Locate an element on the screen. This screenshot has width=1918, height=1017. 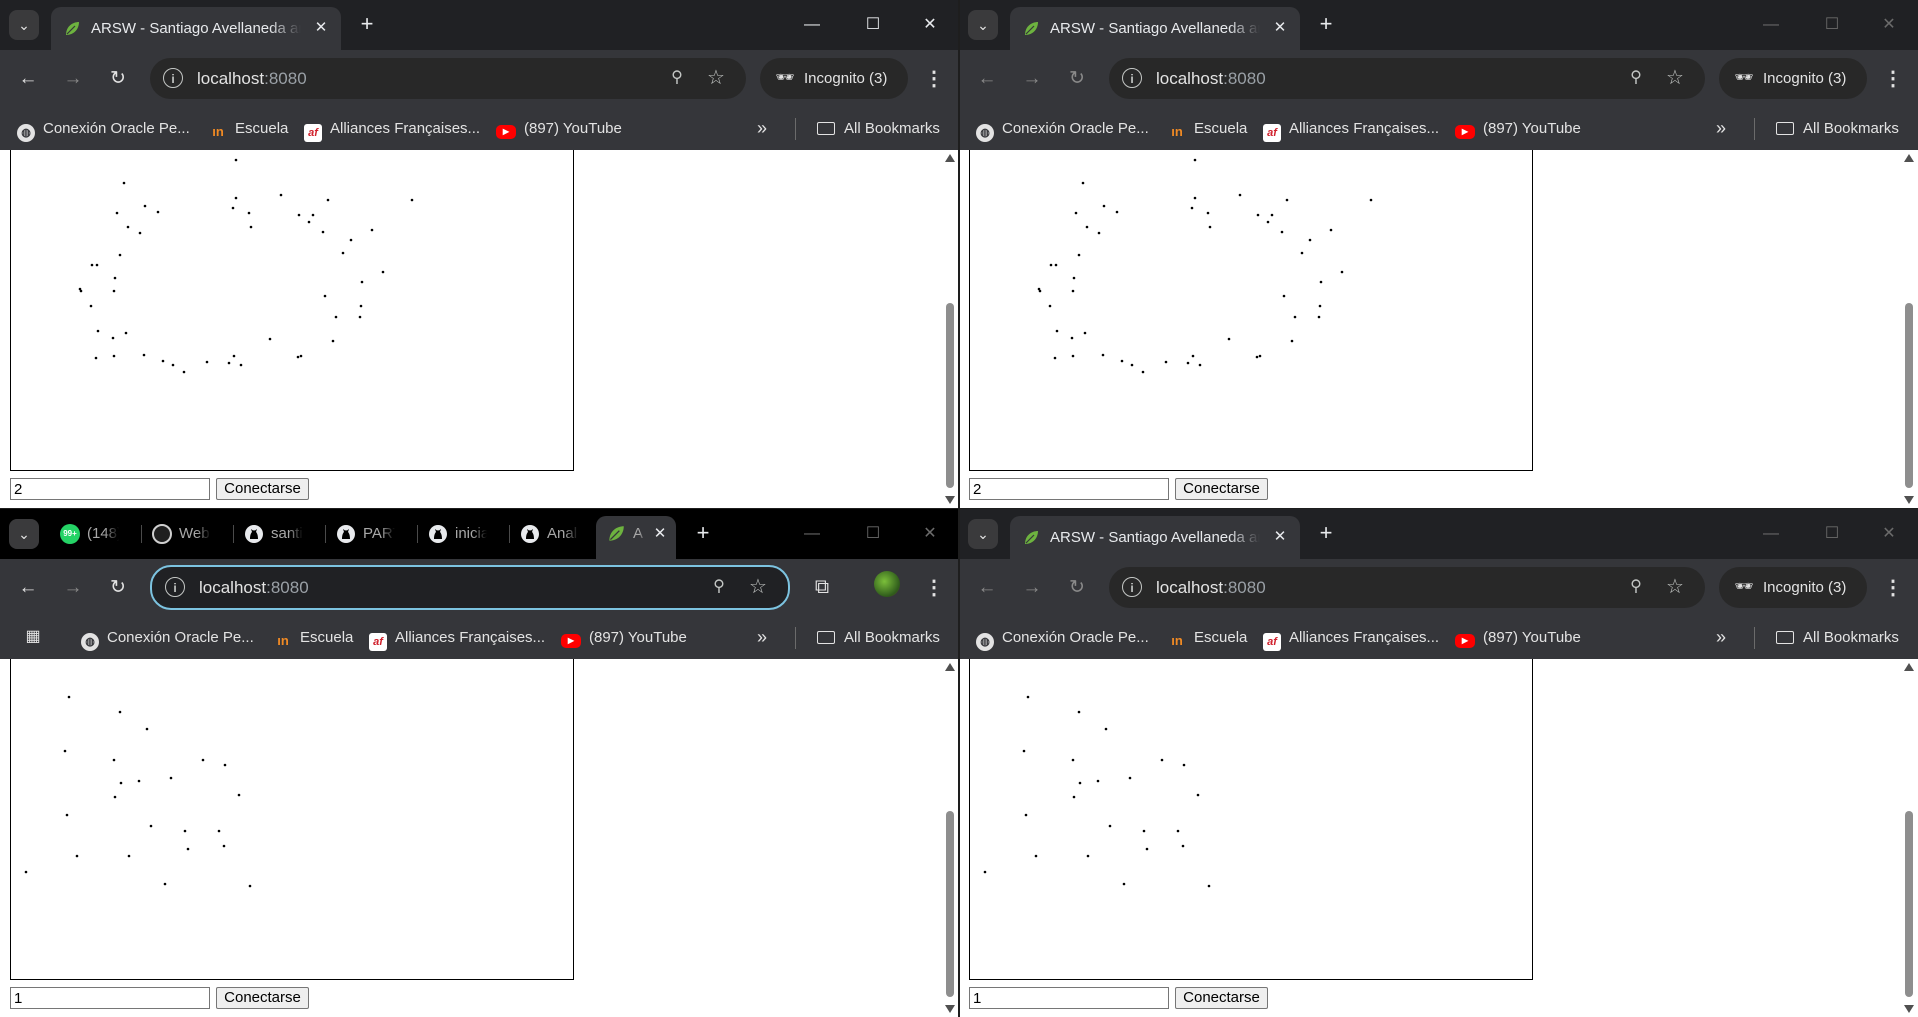
tab-github-anal: Anal is located at coordinates (552, 534).